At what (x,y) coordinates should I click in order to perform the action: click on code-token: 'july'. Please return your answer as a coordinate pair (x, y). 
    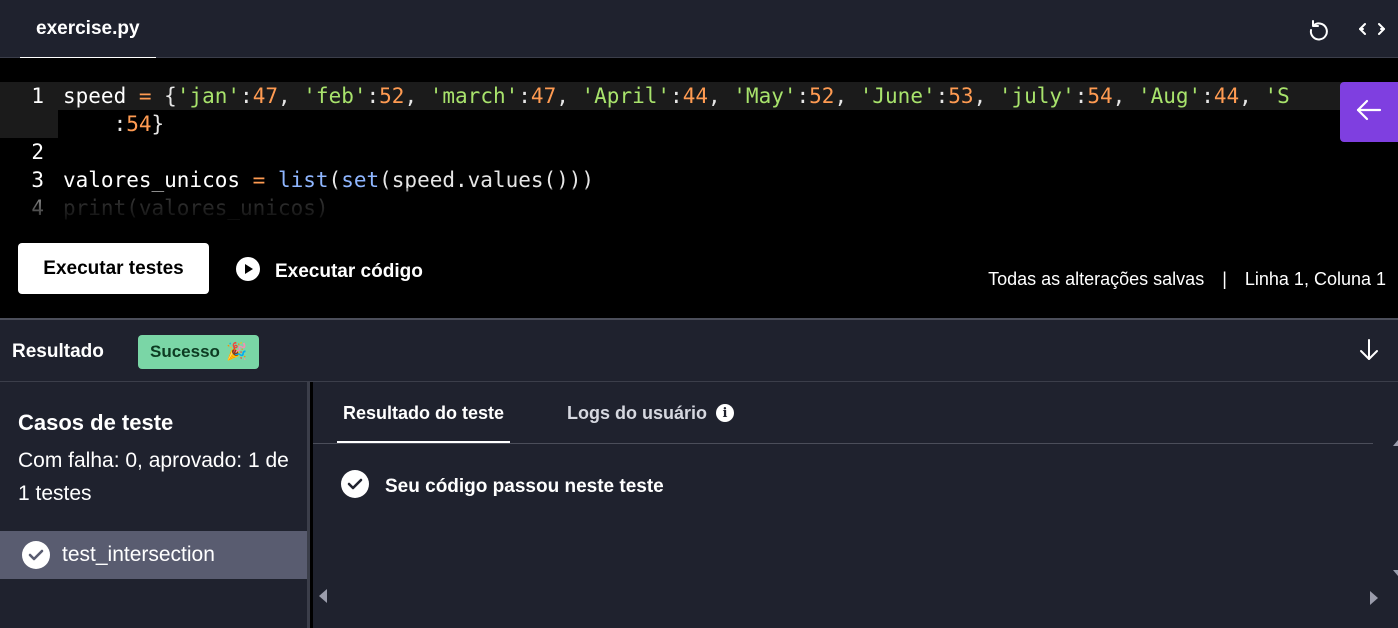
    Looking at the image, I should click on (1036, 96).